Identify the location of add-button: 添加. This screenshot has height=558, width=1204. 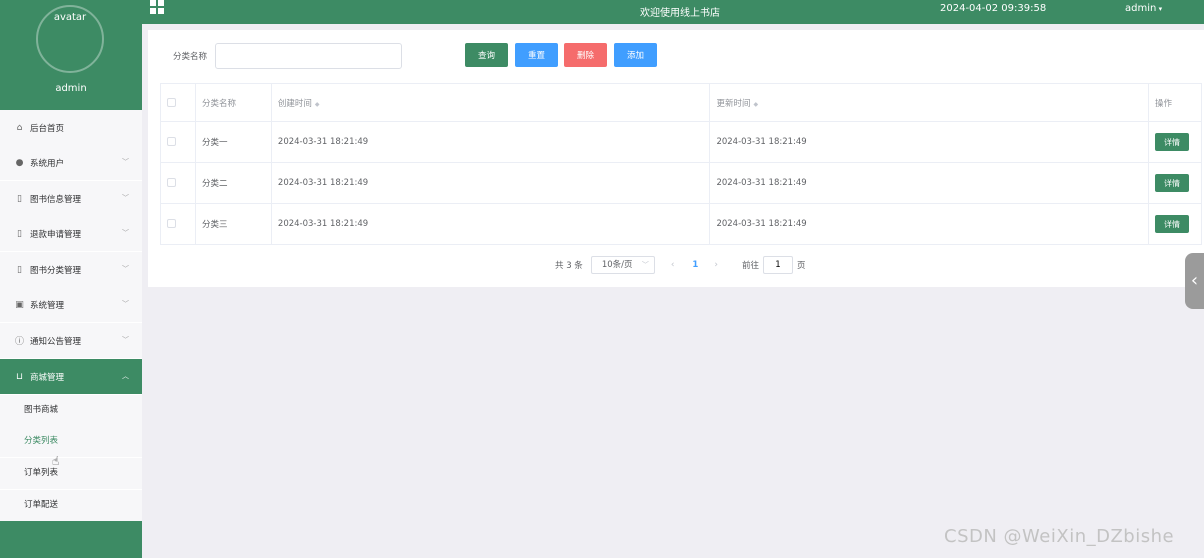
(635, 55).